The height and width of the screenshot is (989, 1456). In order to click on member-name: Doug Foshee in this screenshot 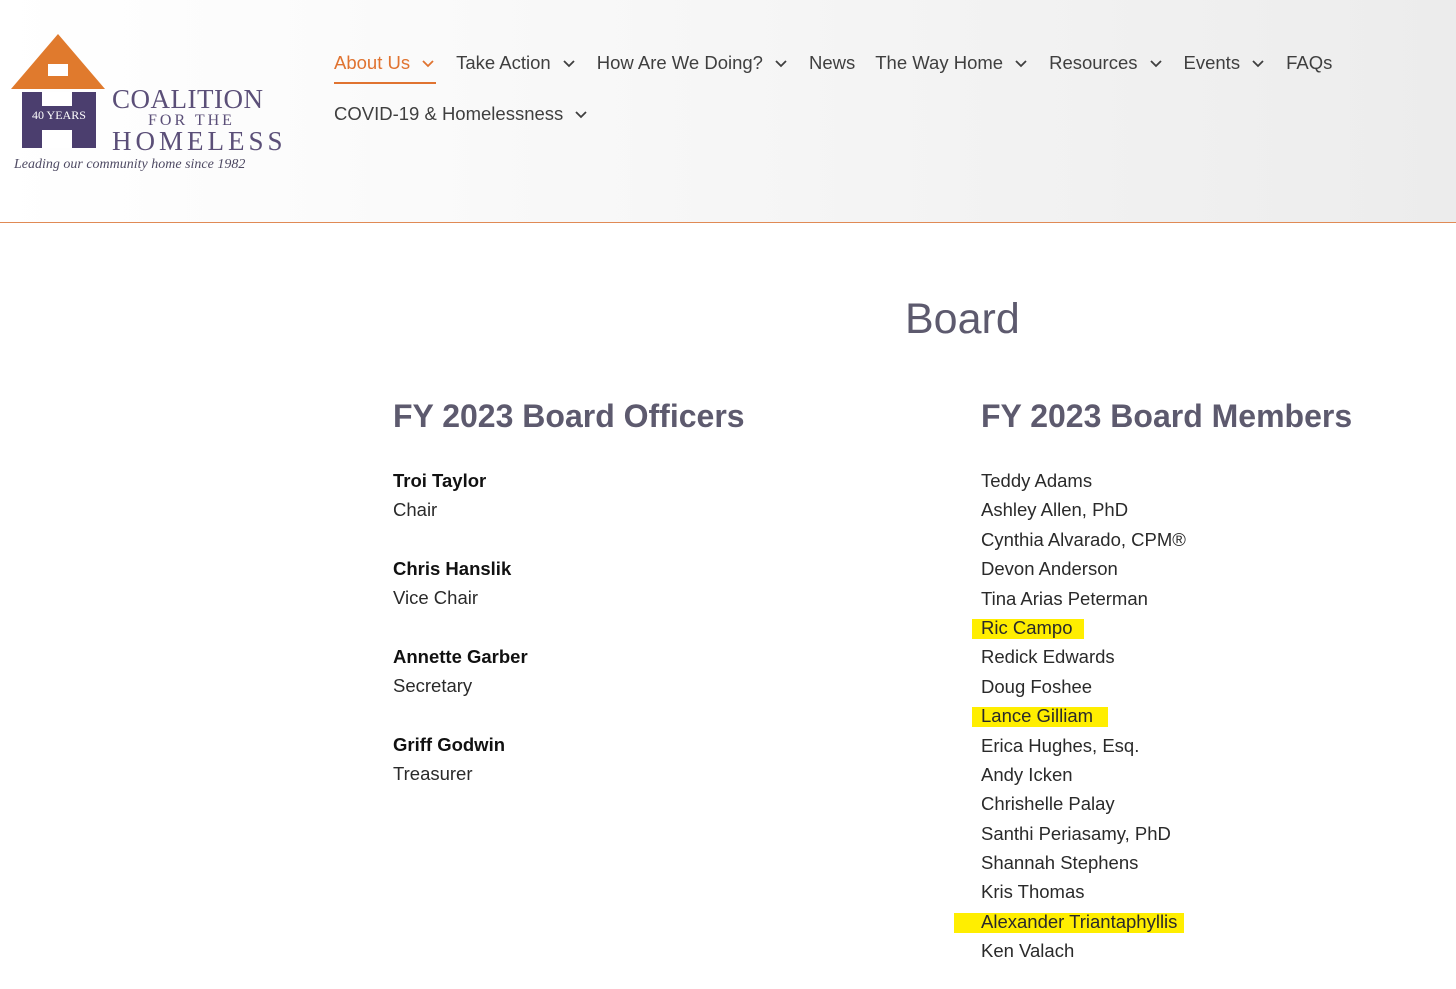, I will do `click(1037, 686)`.